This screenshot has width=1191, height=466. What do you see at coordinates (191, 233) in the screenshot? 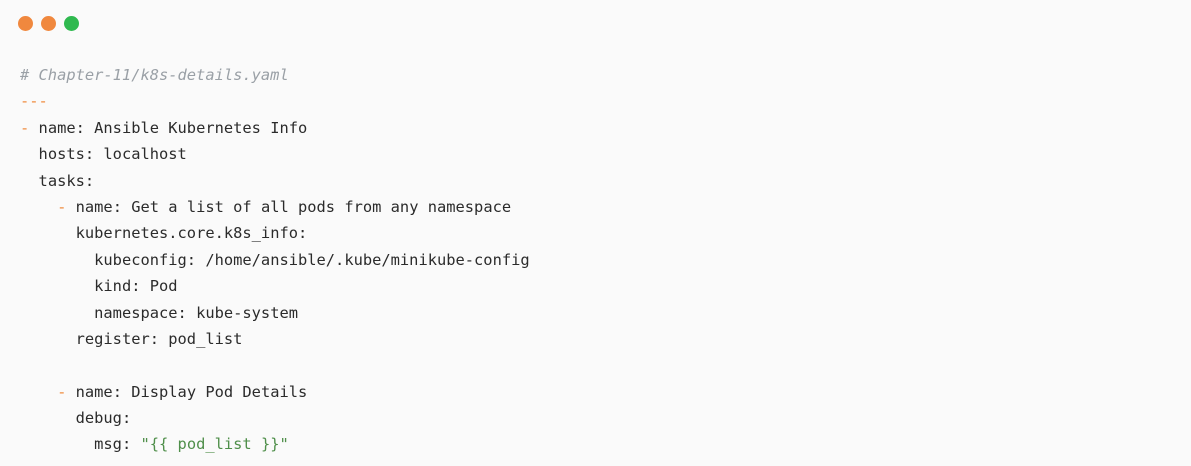
I see `code-text: kubernetes.core.k8s_info:` at bounding box center [191, 233].